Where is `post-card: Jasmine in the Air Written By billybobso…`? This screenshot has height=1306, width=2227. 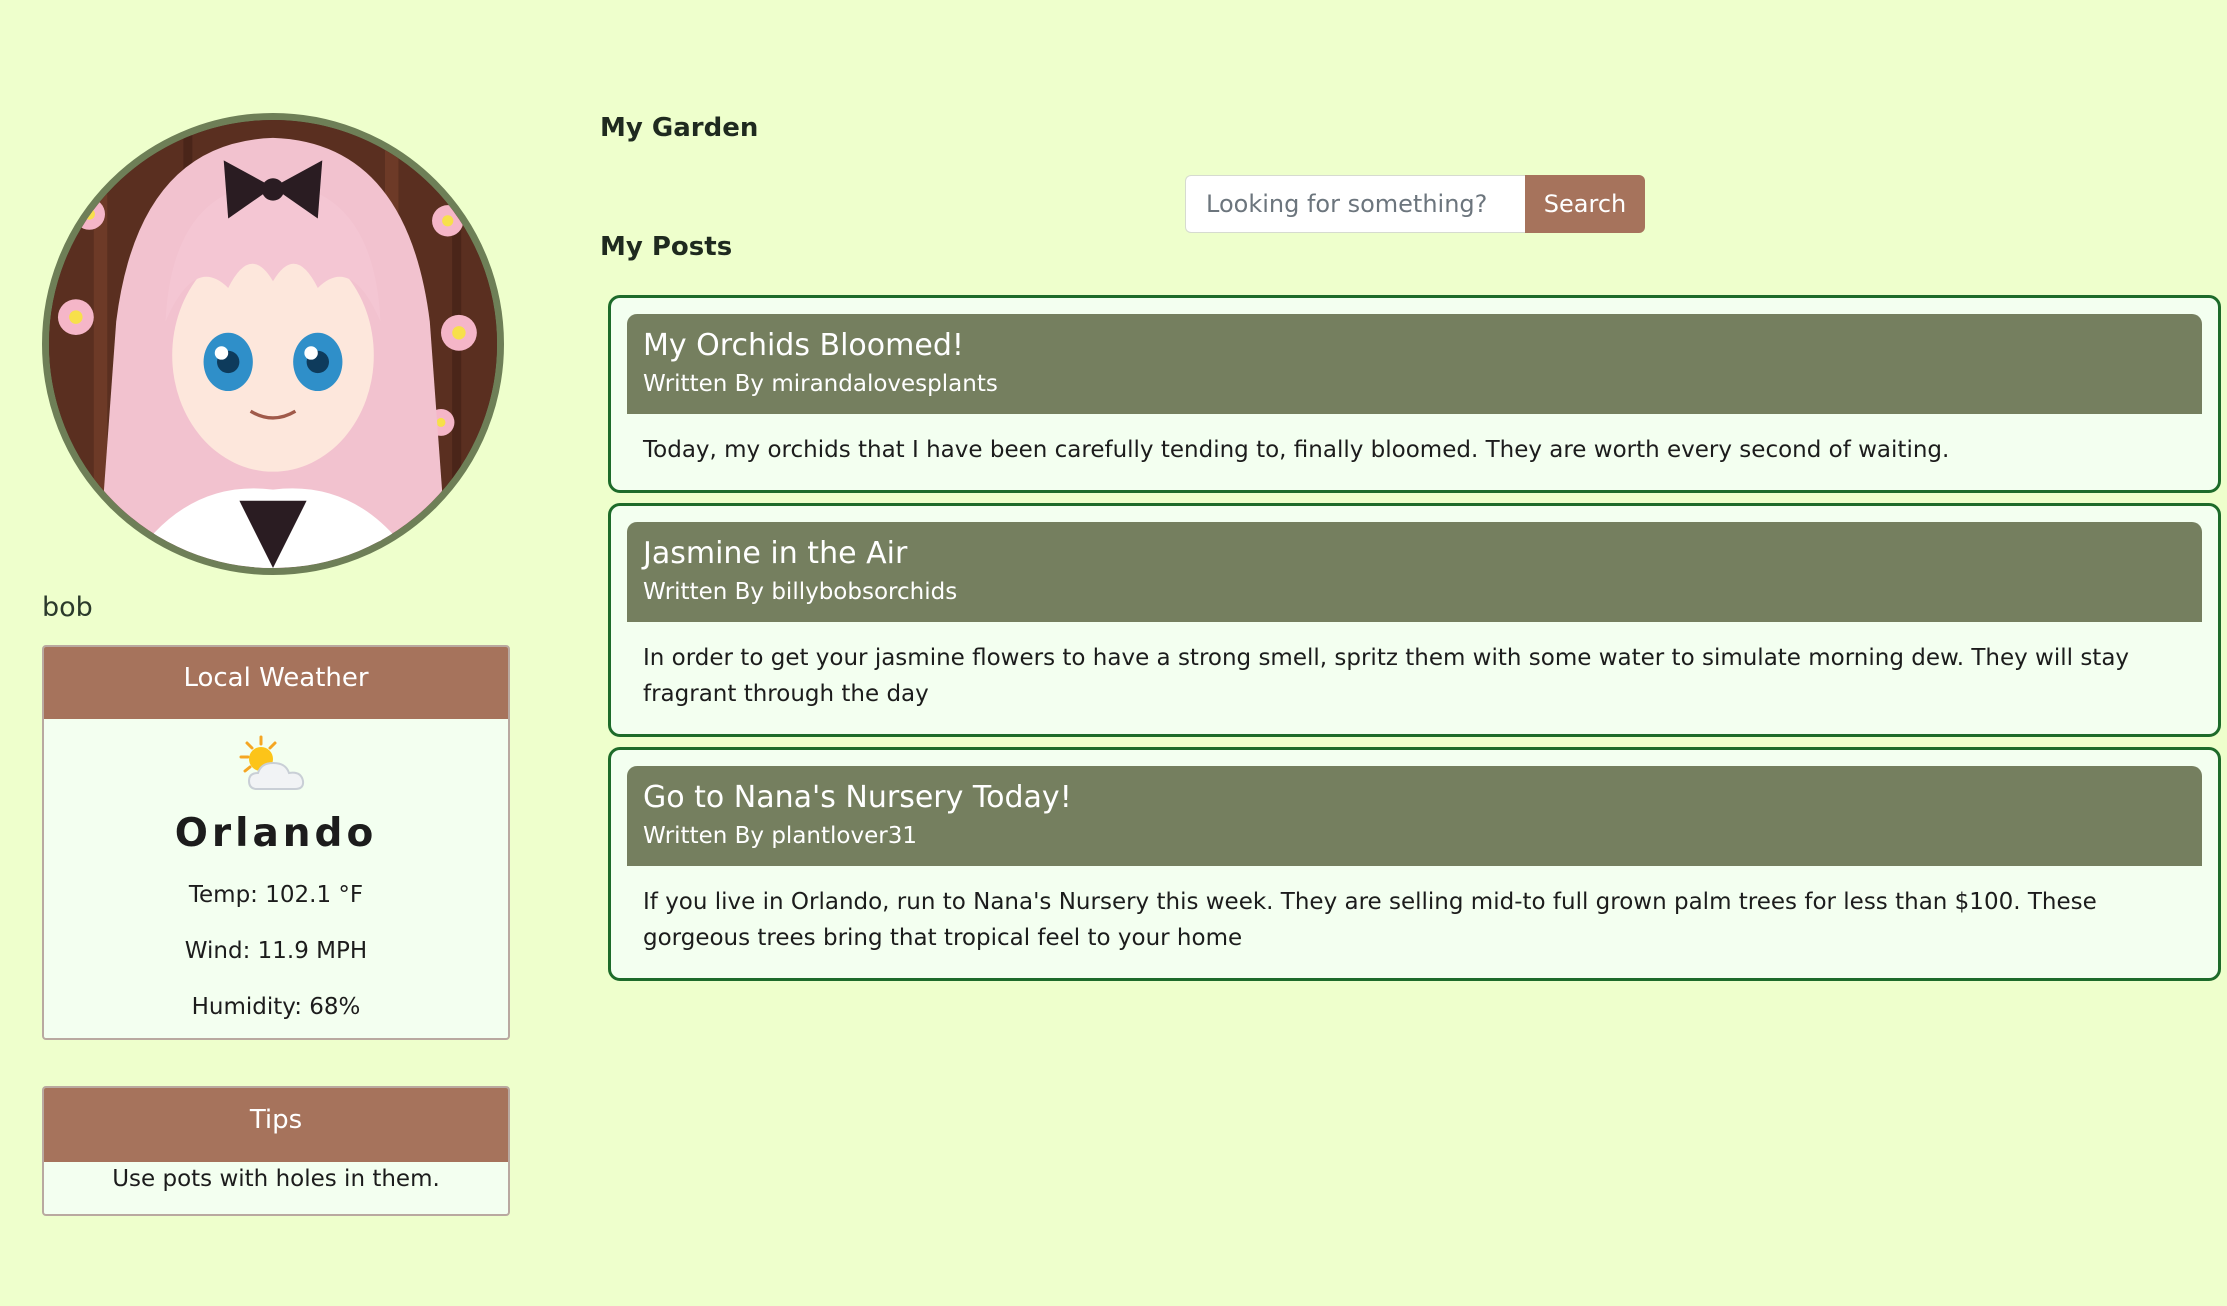
post-card: Jasmine in the Air Written By billybobso… is located at coordinates (1414, 620).